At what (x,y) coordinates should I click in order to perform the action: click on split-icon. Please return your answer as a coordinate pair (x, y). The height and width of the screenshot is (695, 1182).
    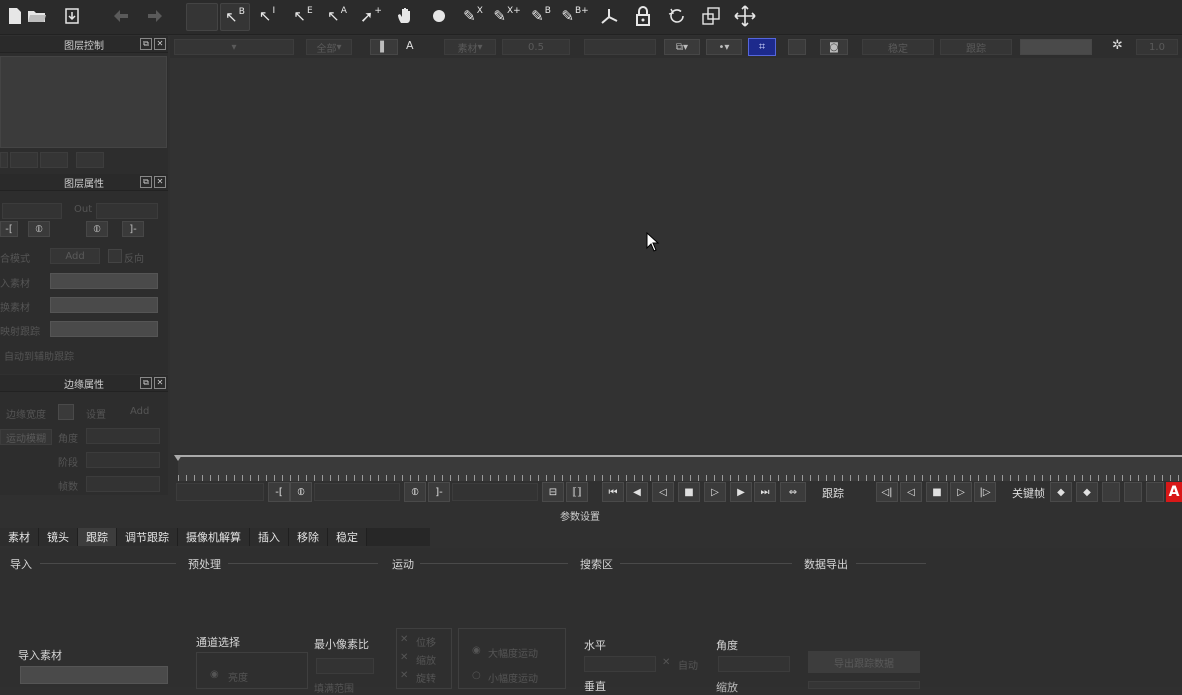
    Looking at the image, I should click on (609, 16).